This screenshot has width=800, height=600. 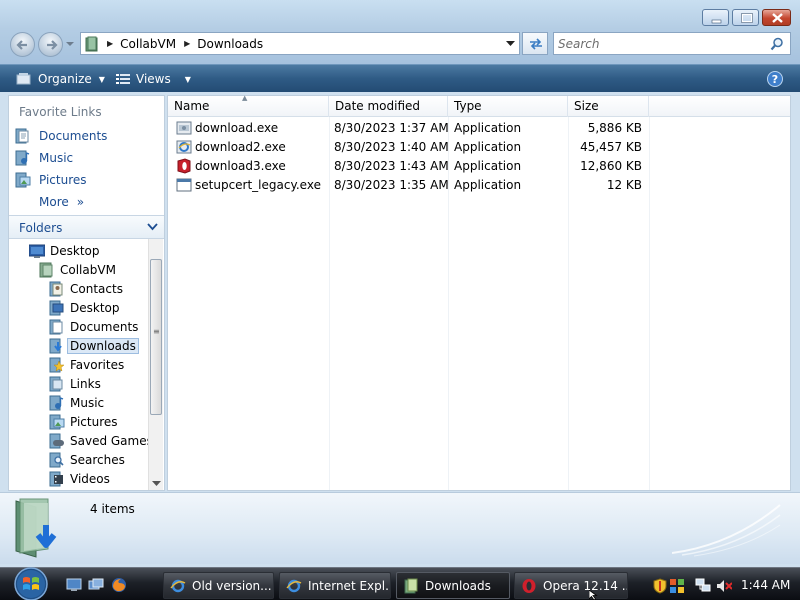 I want to click on back-button, so click(x=22, y=44).